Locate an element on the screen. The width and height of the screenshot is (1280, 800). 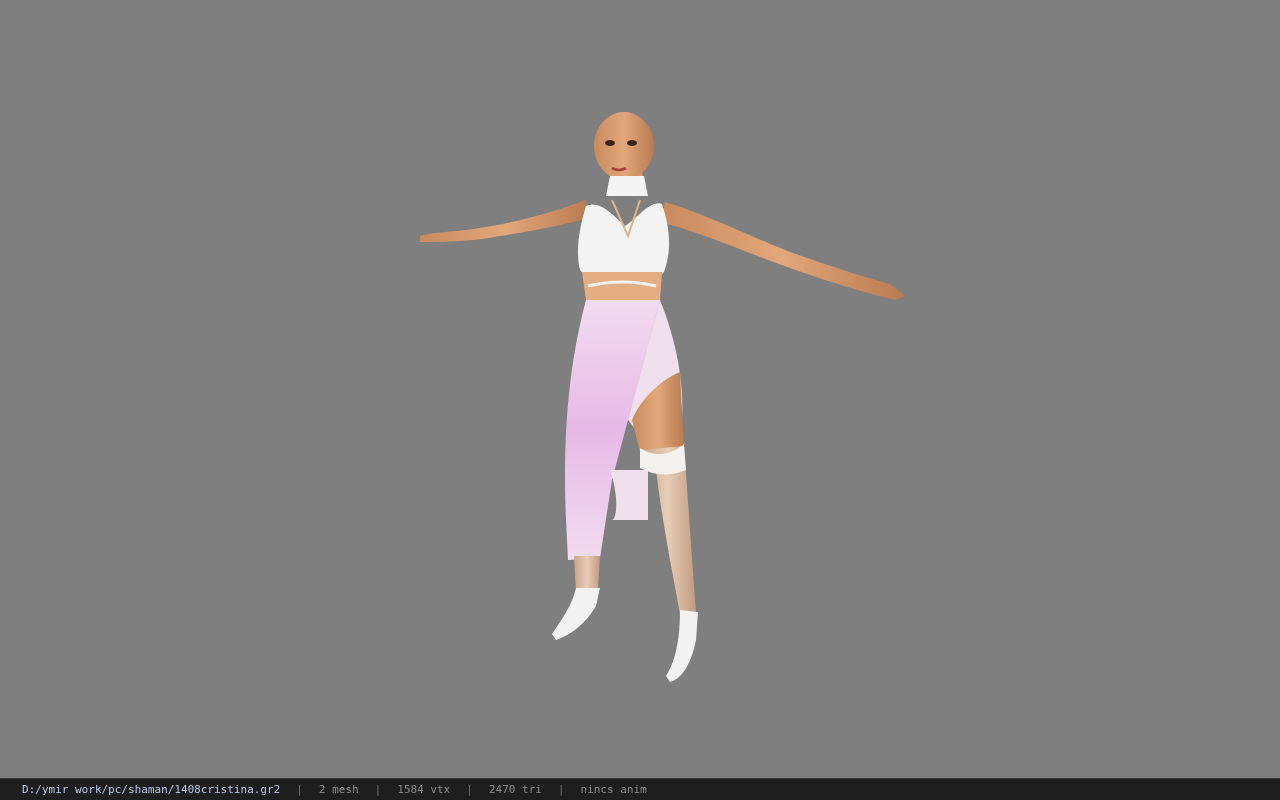
top is located at coordinates (623, 243).